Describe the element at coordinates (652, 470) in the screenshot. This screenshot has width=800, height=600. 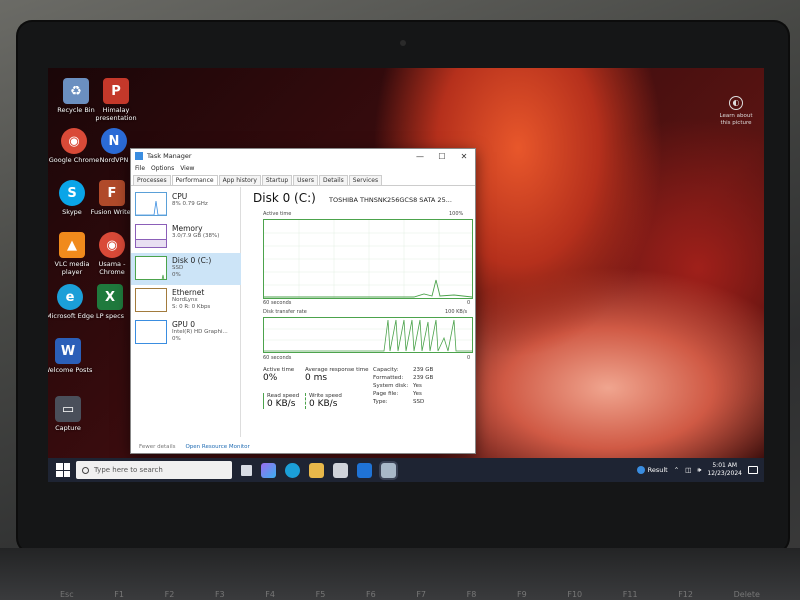
I see `weather-widget: Result` at that location.